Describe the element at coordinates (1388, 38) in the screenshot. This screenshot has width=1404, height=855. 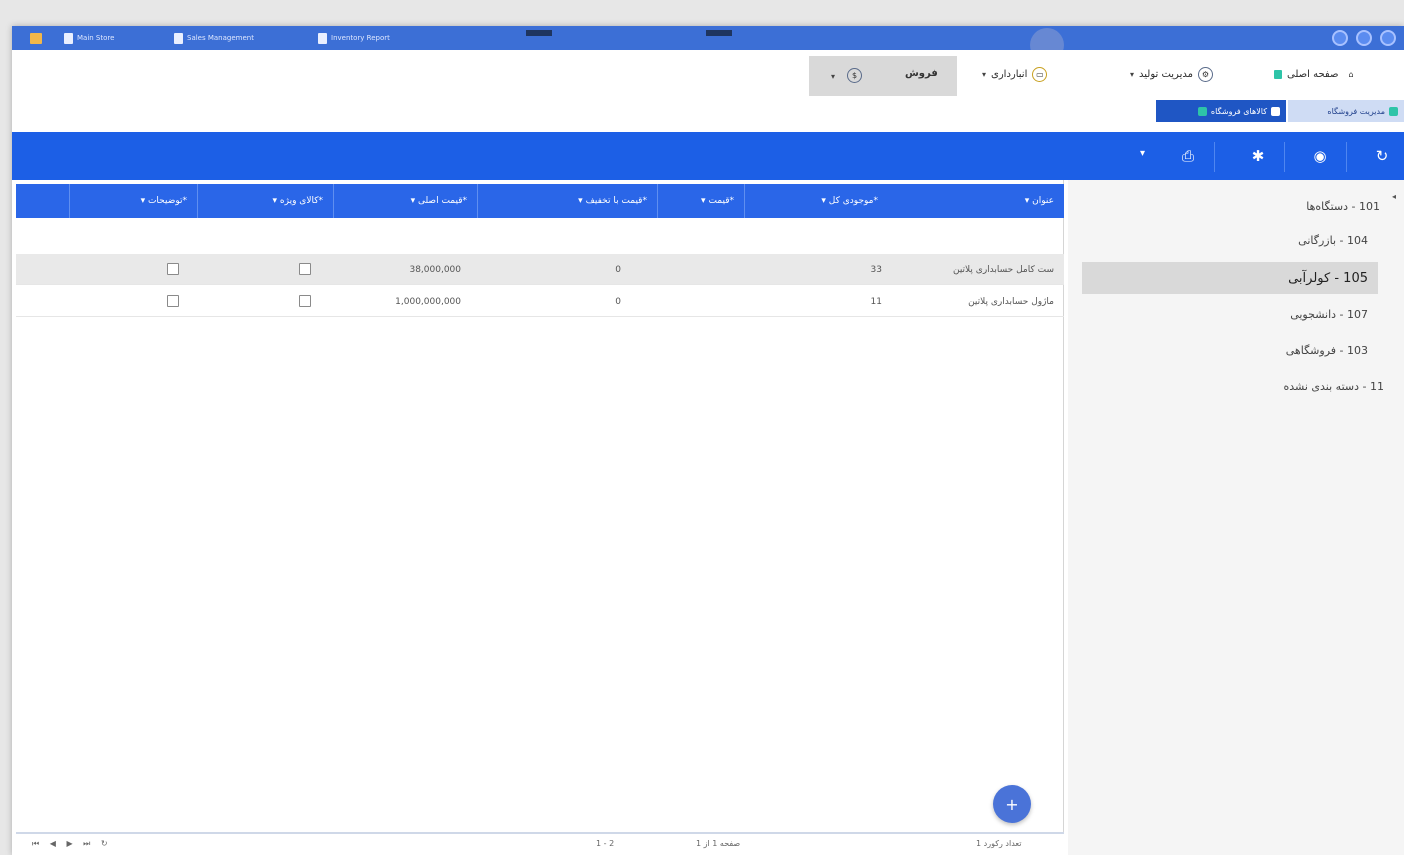
I see `close-icon` at that location.